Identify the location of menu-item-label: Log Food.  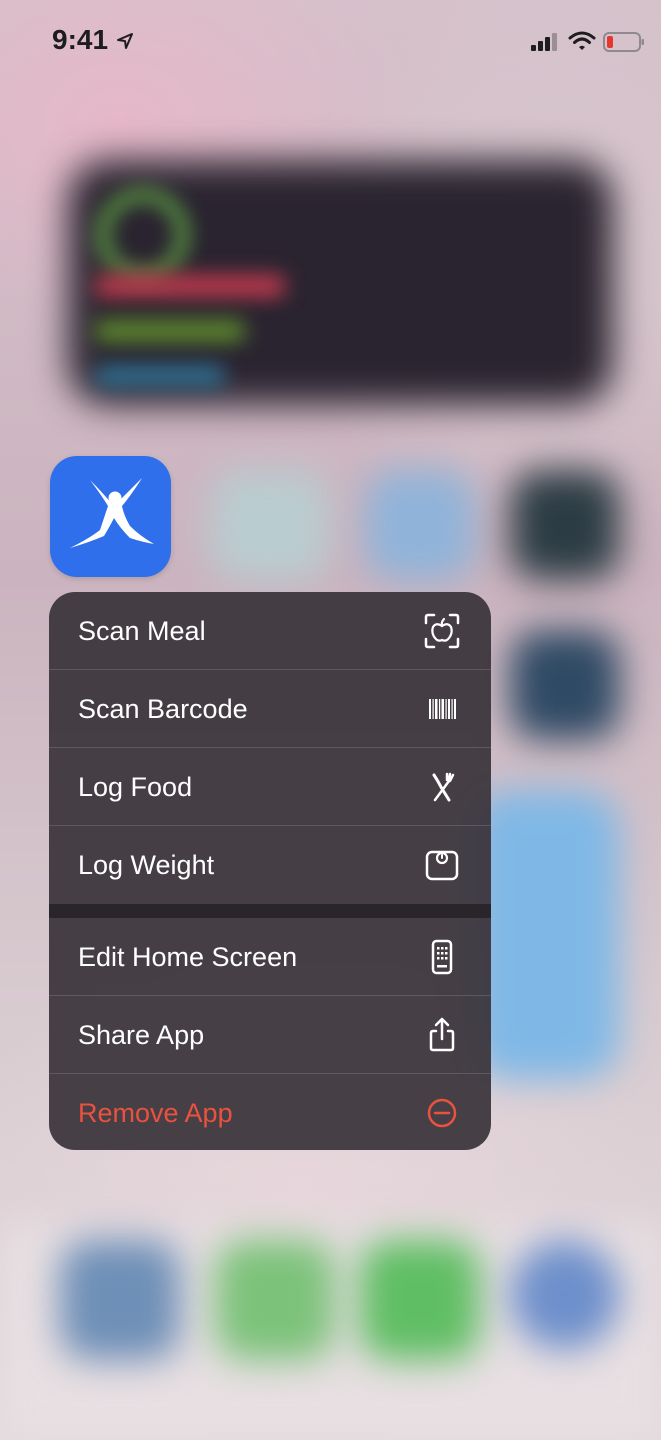
(135, 787).